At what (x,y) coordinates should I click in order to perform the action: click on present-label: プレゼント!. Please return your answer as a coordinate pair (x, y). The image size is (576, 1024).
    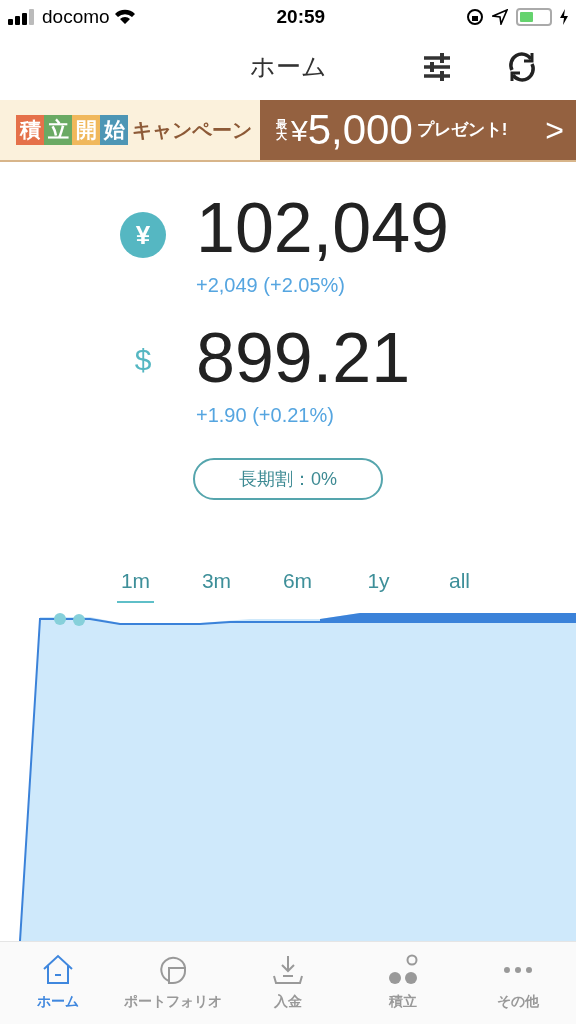
    Looking at the image, I should click on (462, 130).